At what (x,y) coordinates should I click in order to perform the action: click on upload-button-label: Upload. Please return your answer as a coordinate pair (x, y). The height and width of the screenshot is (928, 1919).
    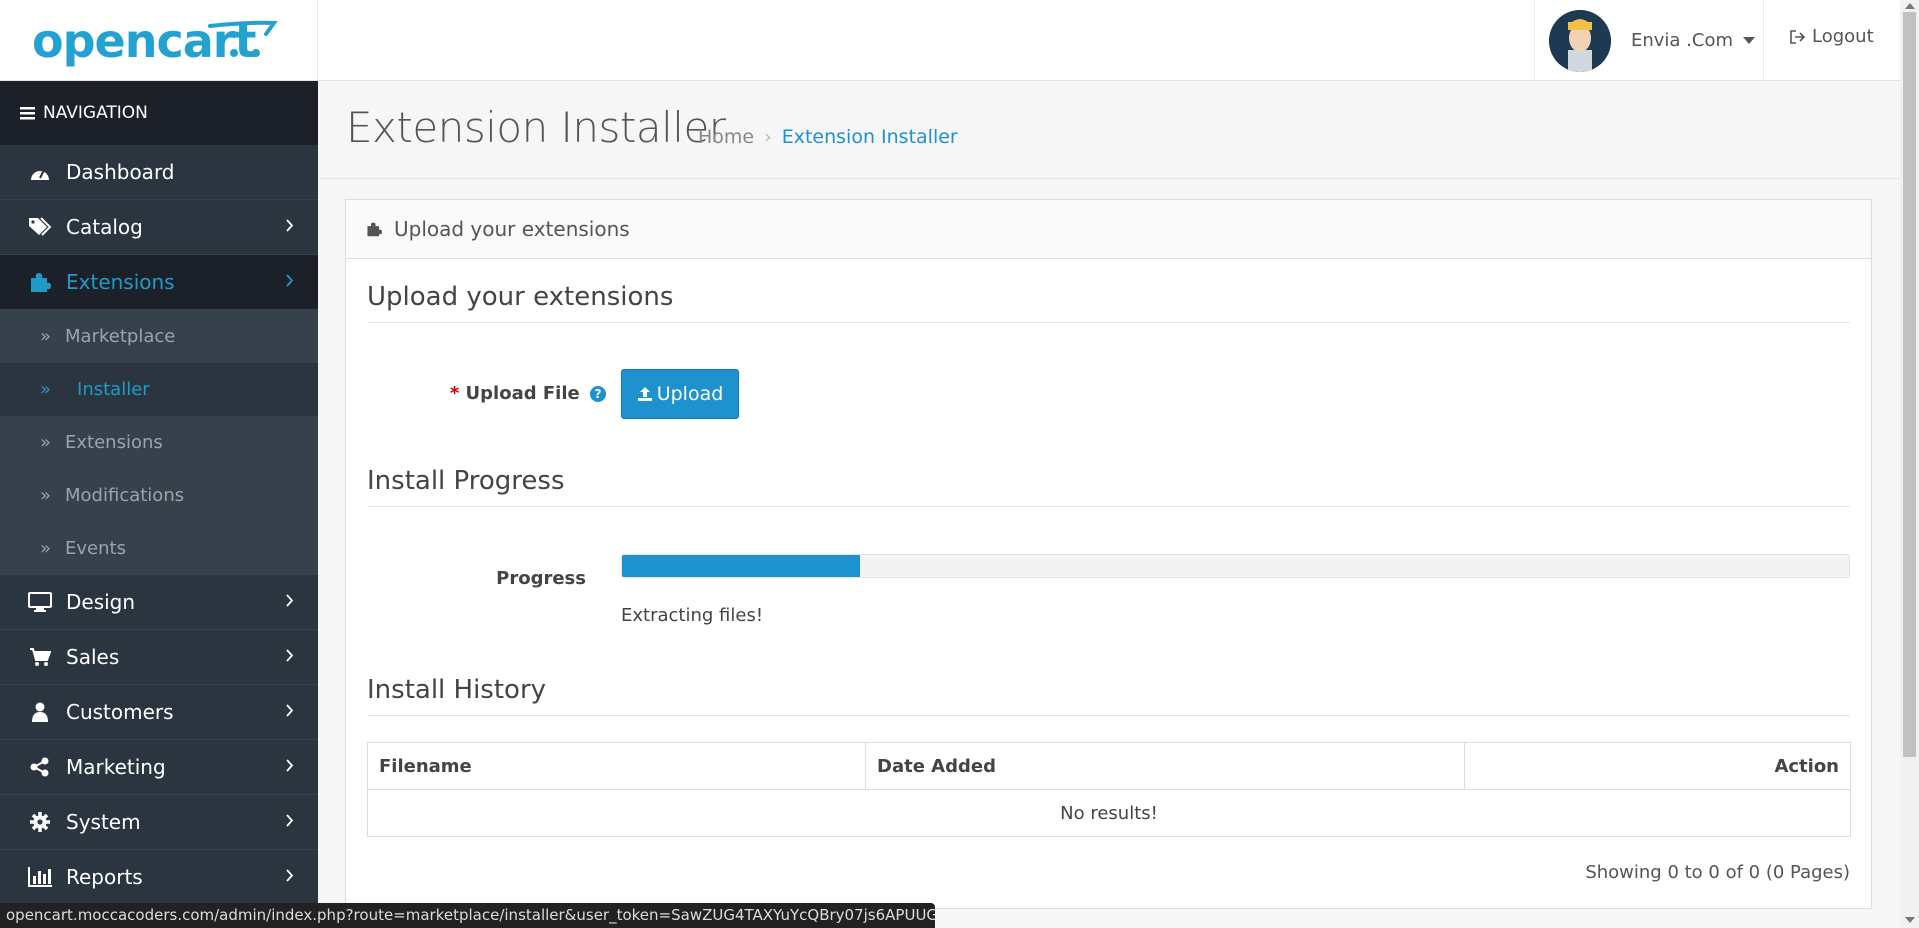
    Looking at the image, I should click on (690, 394).